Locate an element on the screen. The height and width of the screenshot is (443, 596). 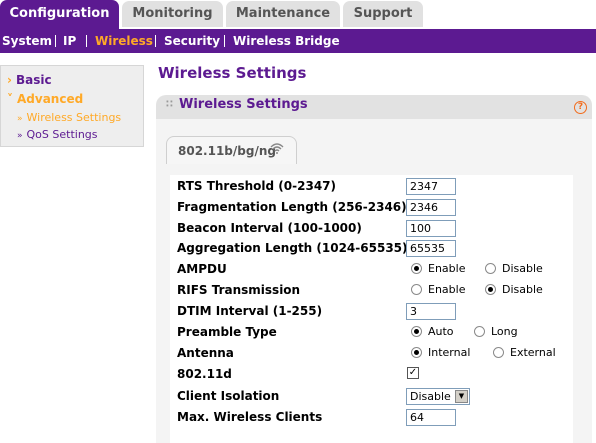
row-client-isolation: Client Isolation Disable ▼ is located at coordinates (371, 396).